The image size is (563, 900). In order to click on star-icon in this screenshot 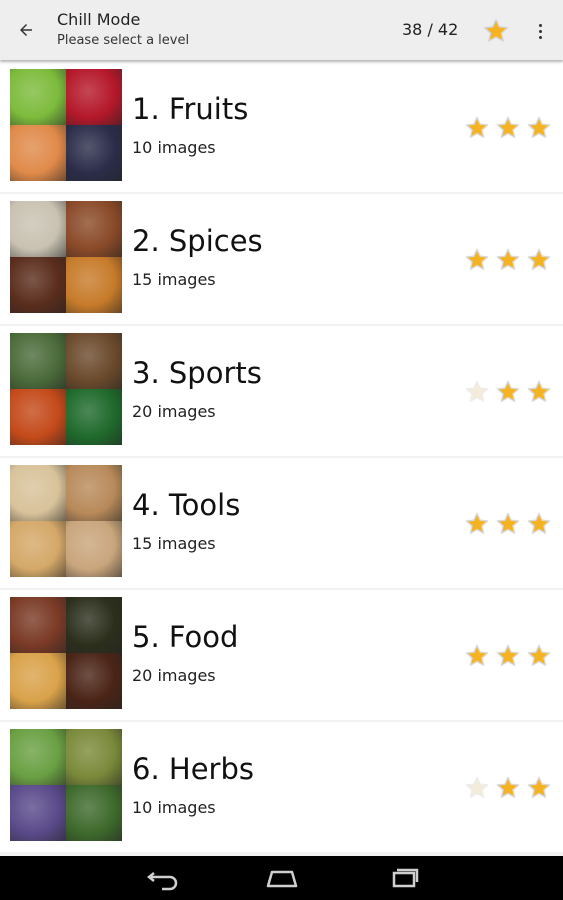, I will do `click(496, 30)`.